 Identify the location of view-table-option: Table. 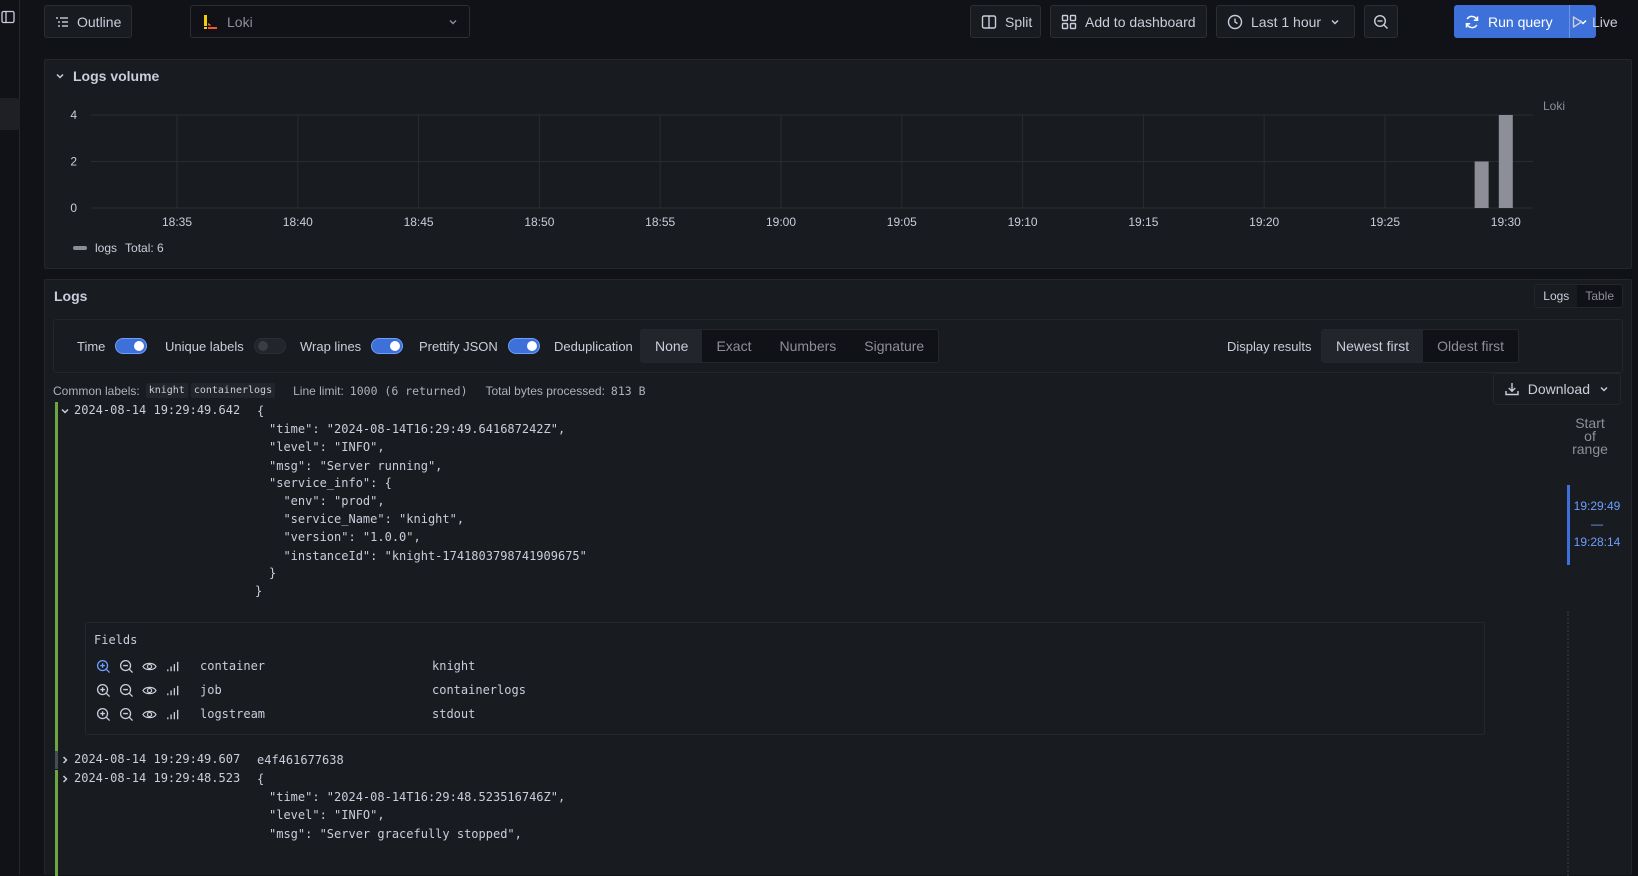
(1599, 296).